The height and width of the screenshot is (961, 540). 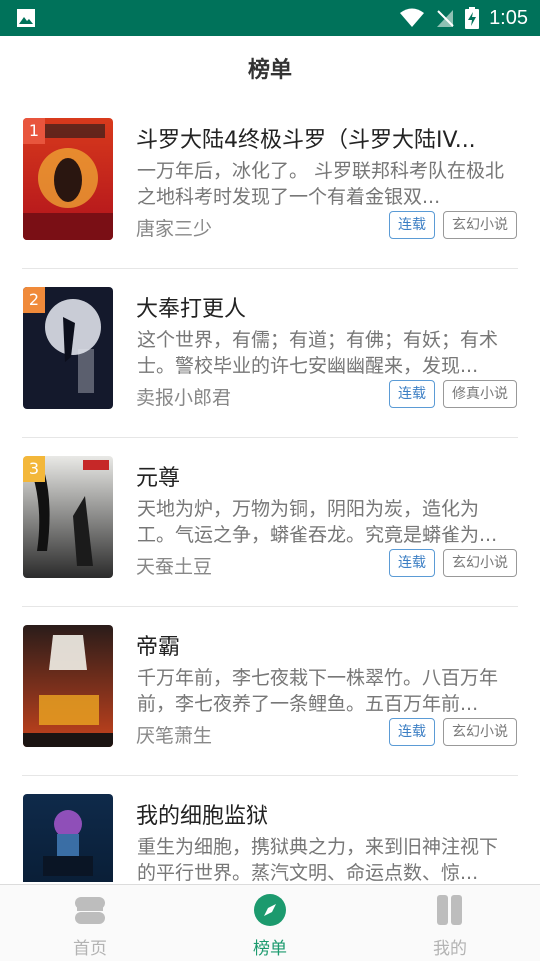 What do you see at coordinates (174, 229) in the screenshot?
I see `book-author: 唐家三少` at bounding box center [174, 229].